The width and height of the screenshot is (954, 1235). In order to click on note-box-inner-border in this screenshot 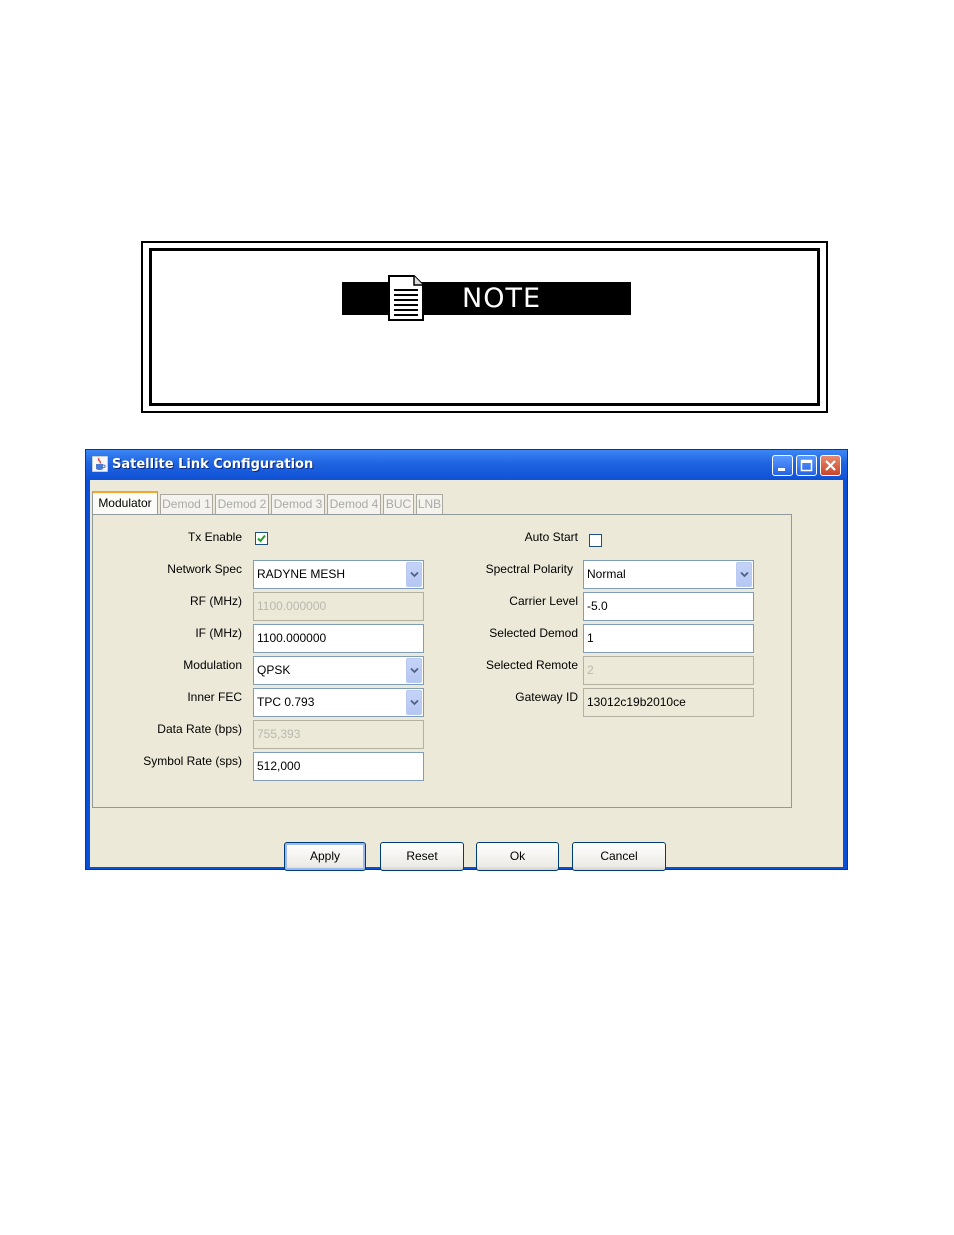, I will do `click(484, 327)`.